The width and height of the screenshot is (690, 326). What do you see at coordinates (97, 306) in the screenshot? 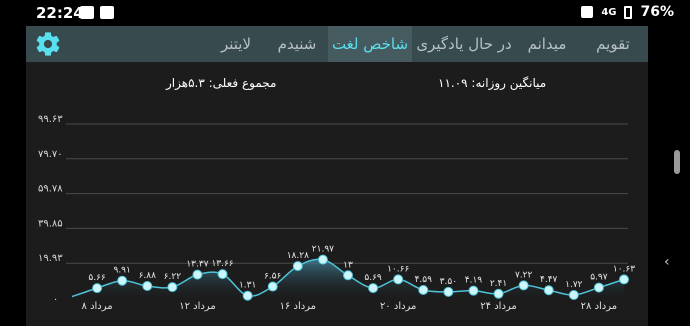
I see `x-tick-label: ۸ مرداد` at bounding box center [97, 306].